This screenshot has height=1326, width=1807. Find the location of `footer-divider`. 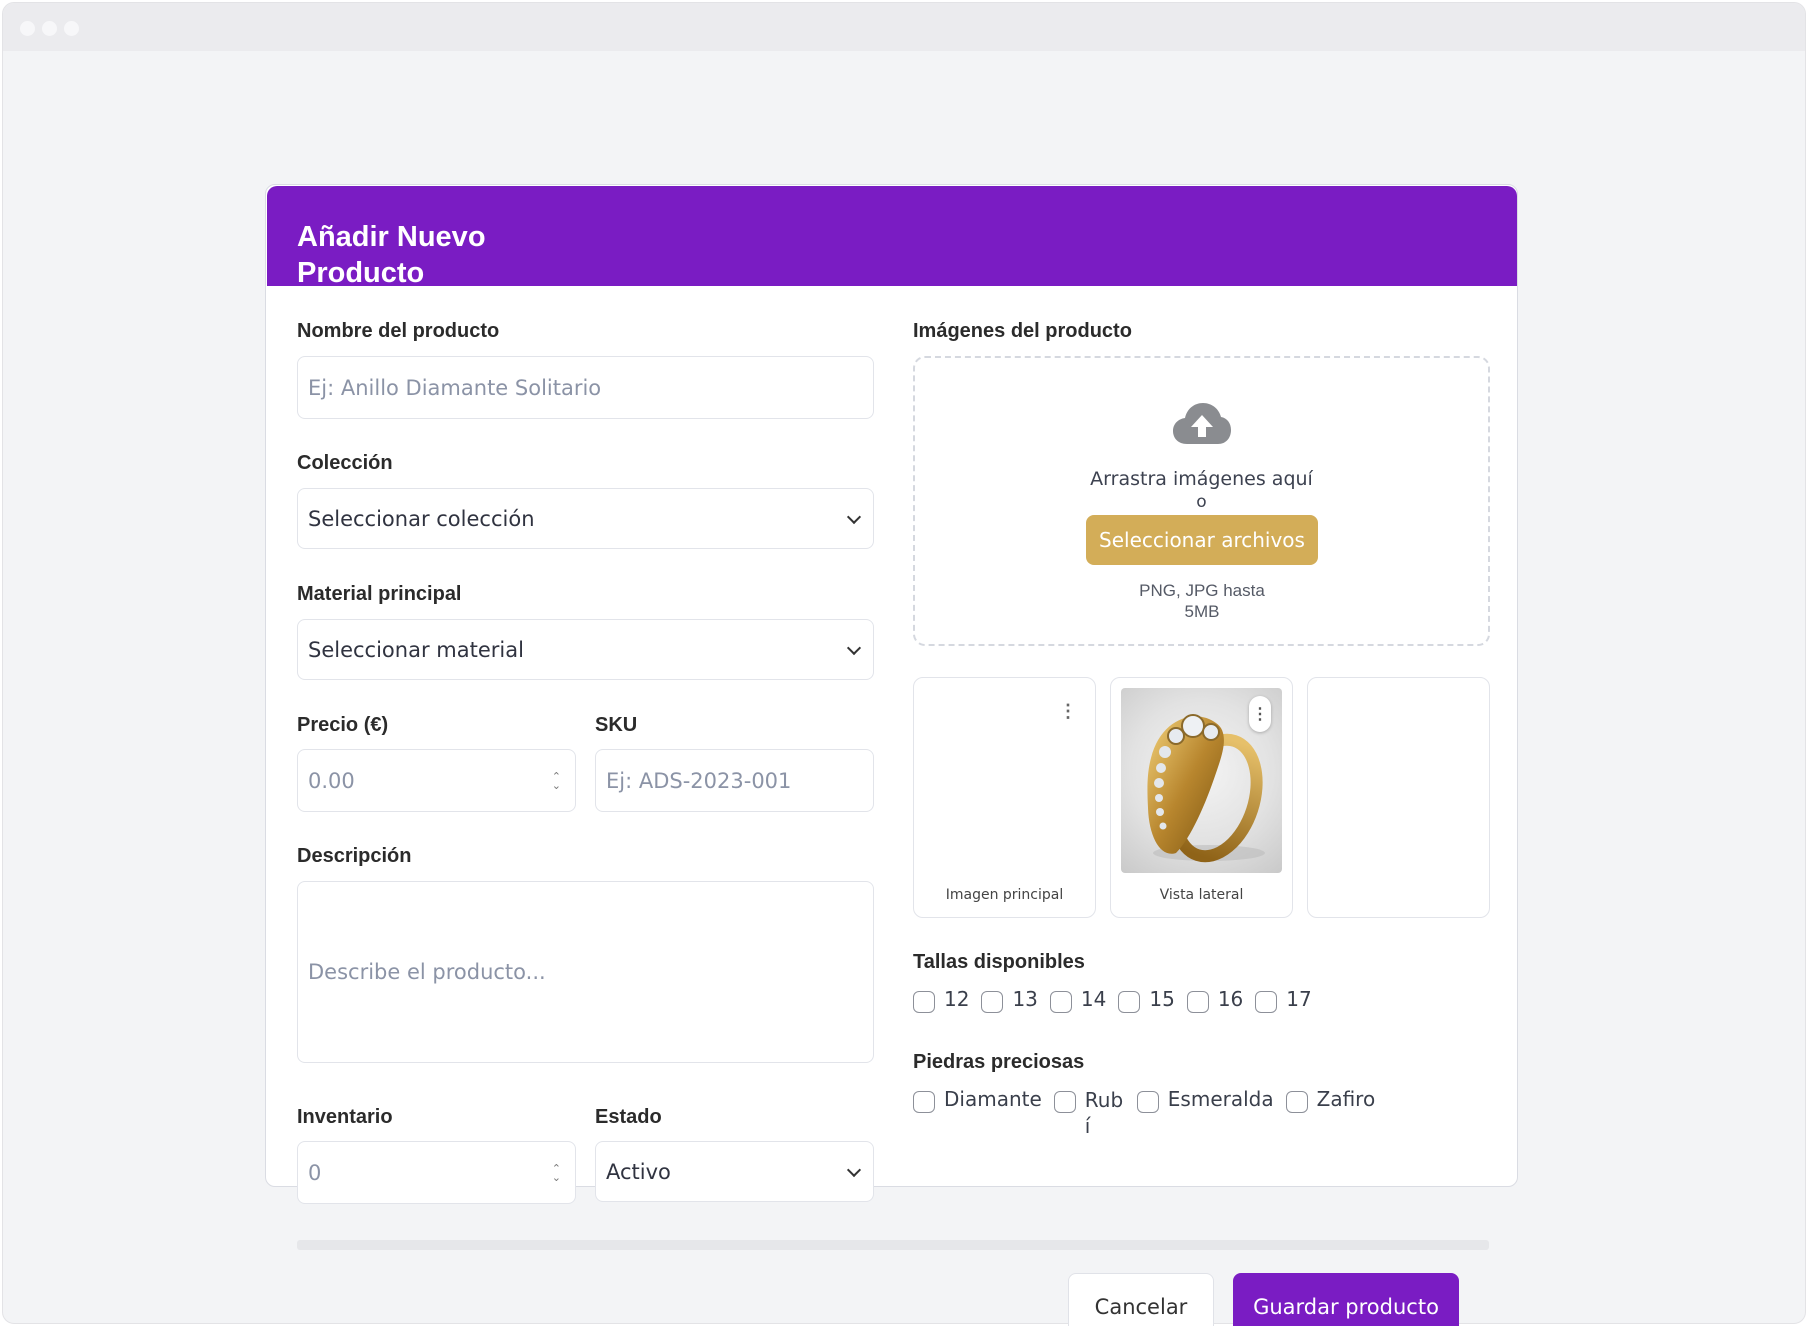

footer-divider is located at coordinates (893, 1245).